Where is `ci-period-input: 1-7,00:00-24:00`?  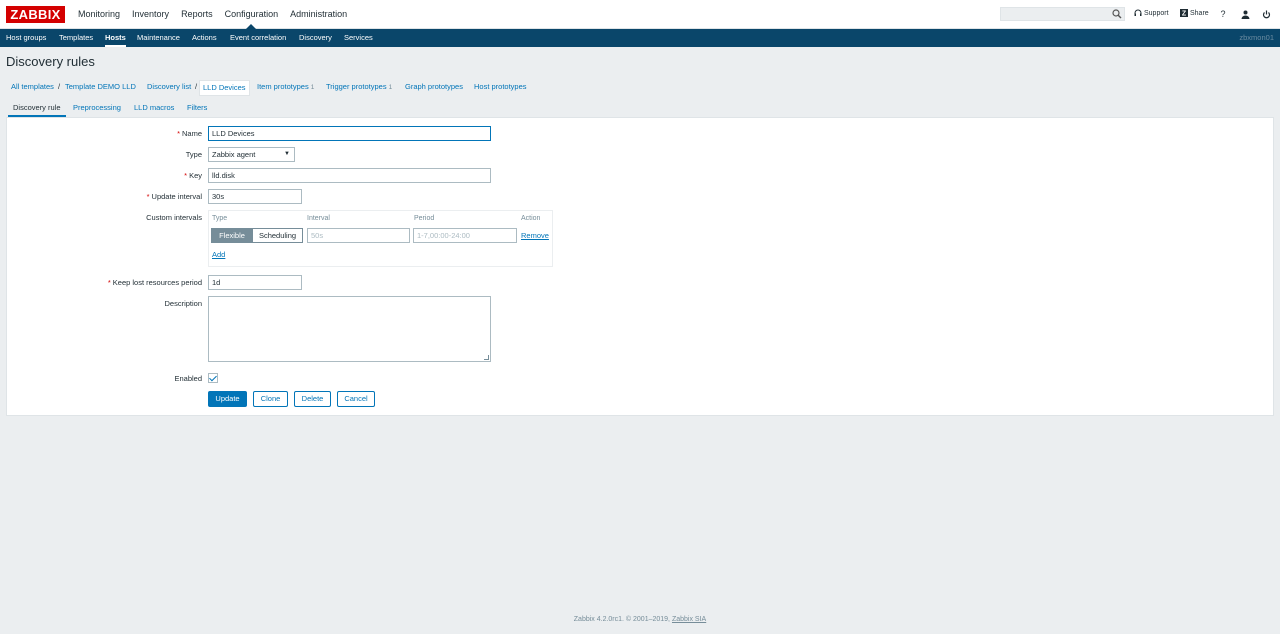
ci-period-input: 1-7,00:00-24:00 is located at coordinates (465, 235).